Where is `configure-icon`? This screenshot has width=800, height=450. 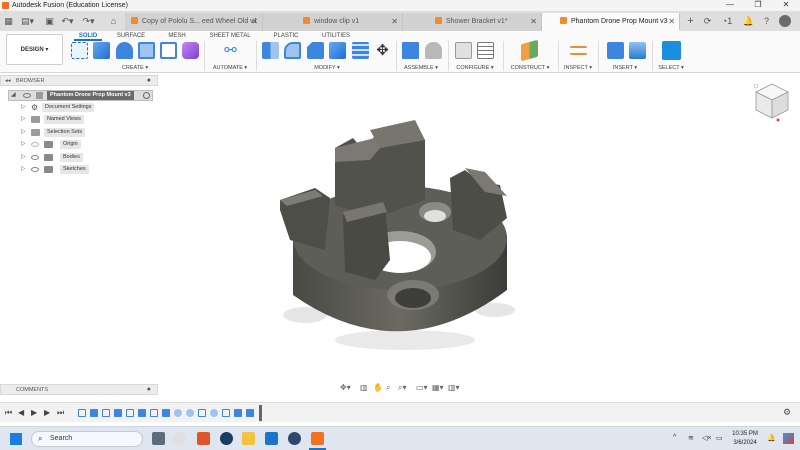 configure-icon is located at coordinates (463, 50).